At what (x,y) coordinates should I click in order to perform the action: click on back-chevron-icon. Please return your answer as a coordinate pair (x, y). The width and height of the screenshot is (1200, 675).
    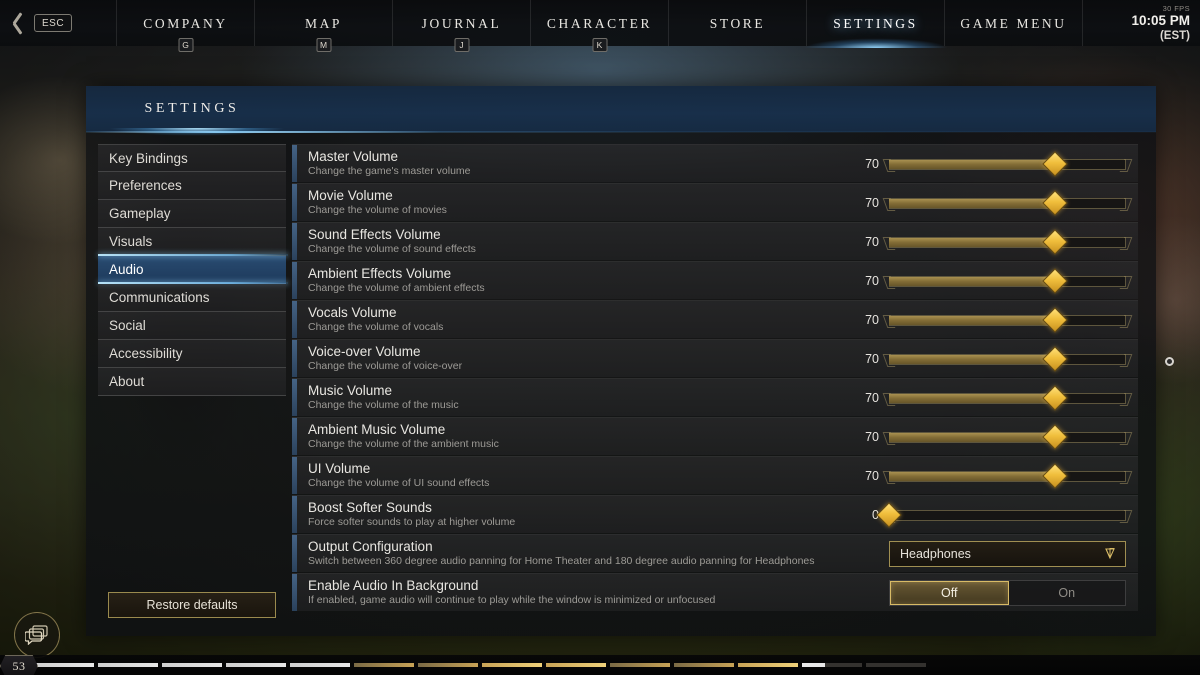
    Looking at the image, I should click on (18, 23).